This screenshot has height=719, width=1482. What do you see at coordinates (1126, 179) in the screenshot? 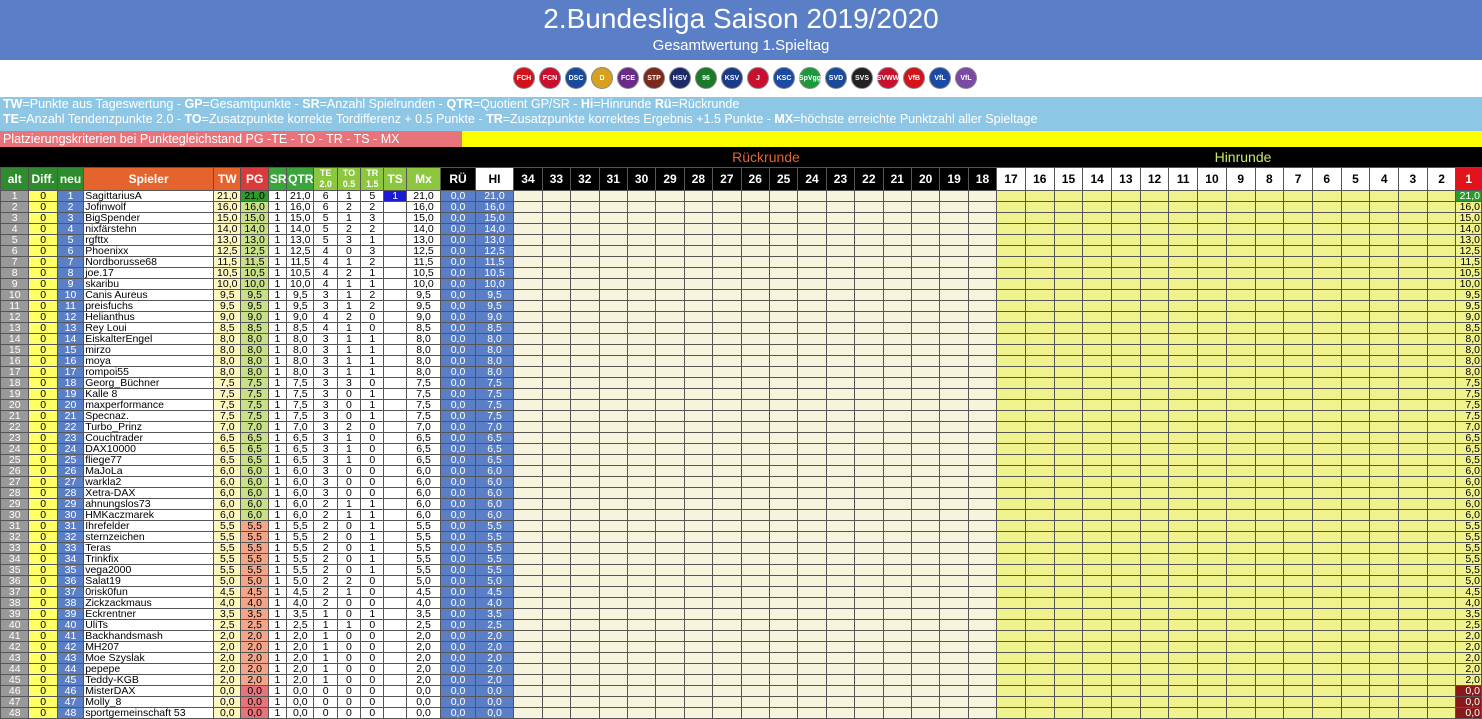
I see `round-header-13: 13` at bounding box center [1126, 179].